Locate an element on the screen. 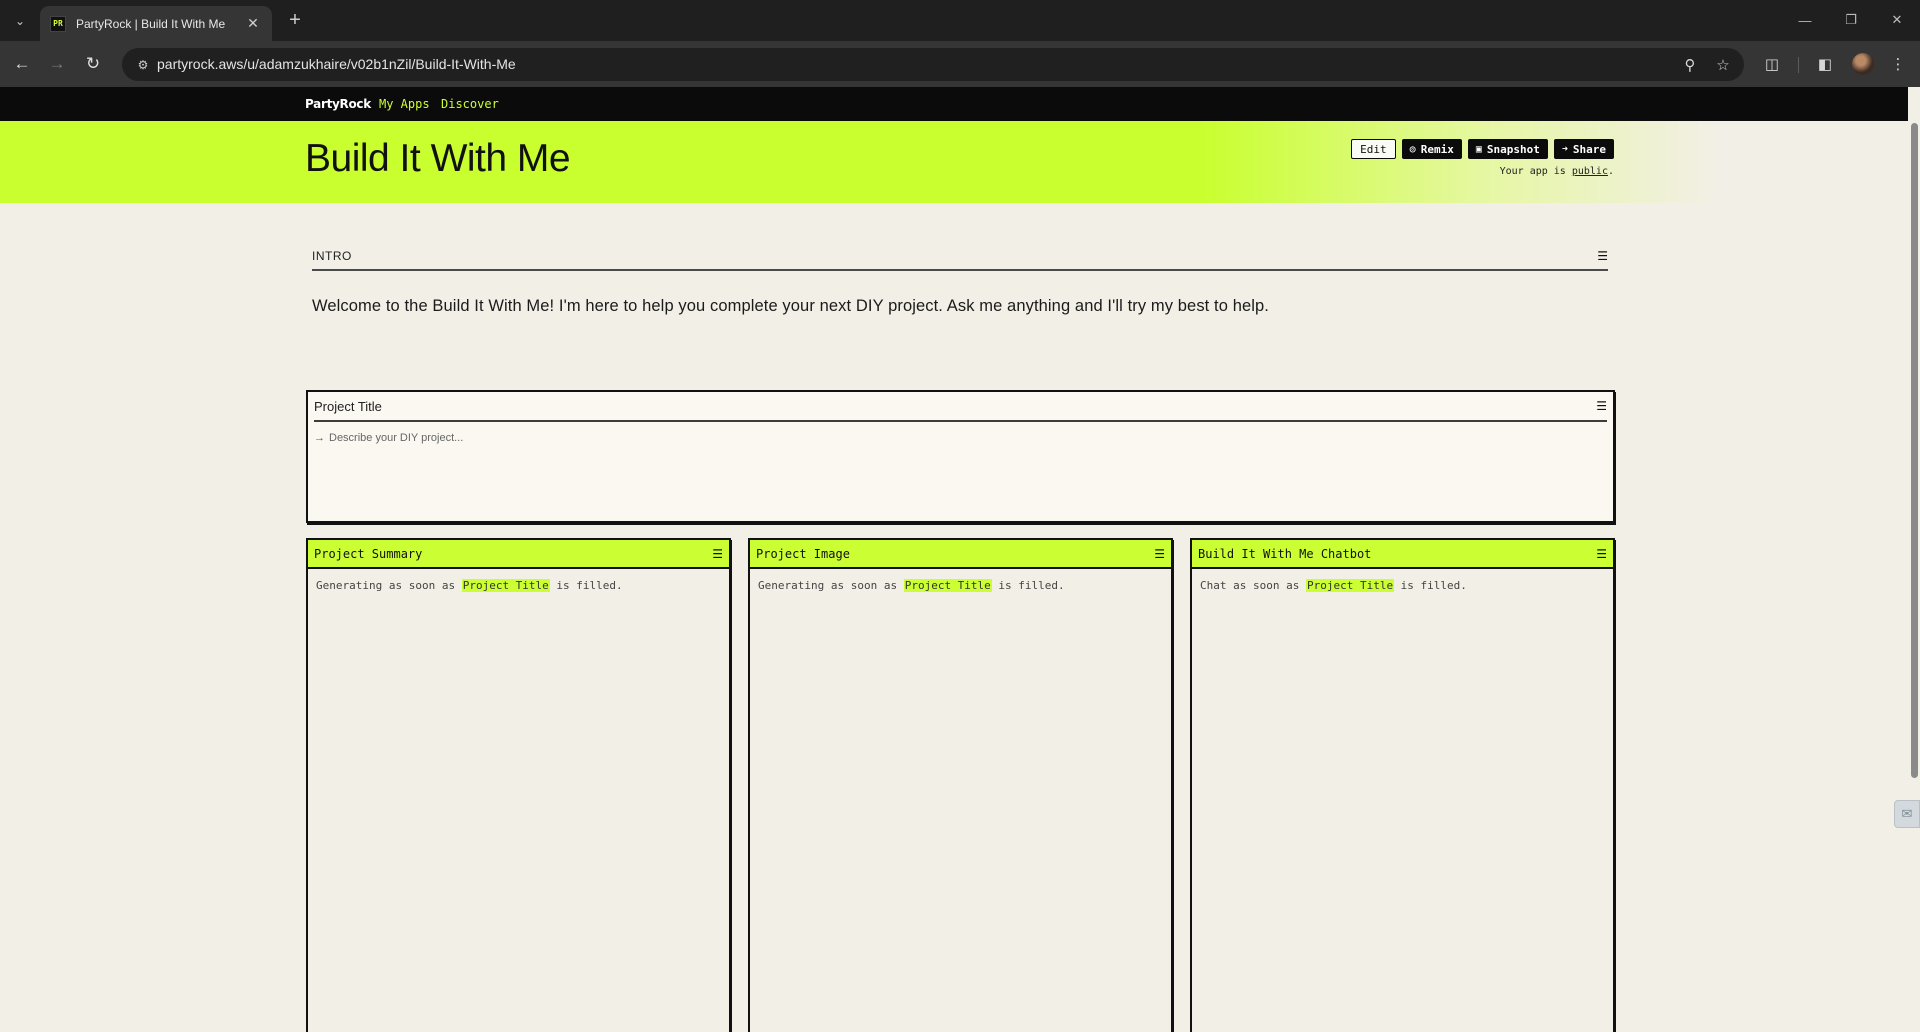 Image resolution: width=1920 pixels, height=1032 pixels. share-label: Share is located at coordinates (1589, 149).